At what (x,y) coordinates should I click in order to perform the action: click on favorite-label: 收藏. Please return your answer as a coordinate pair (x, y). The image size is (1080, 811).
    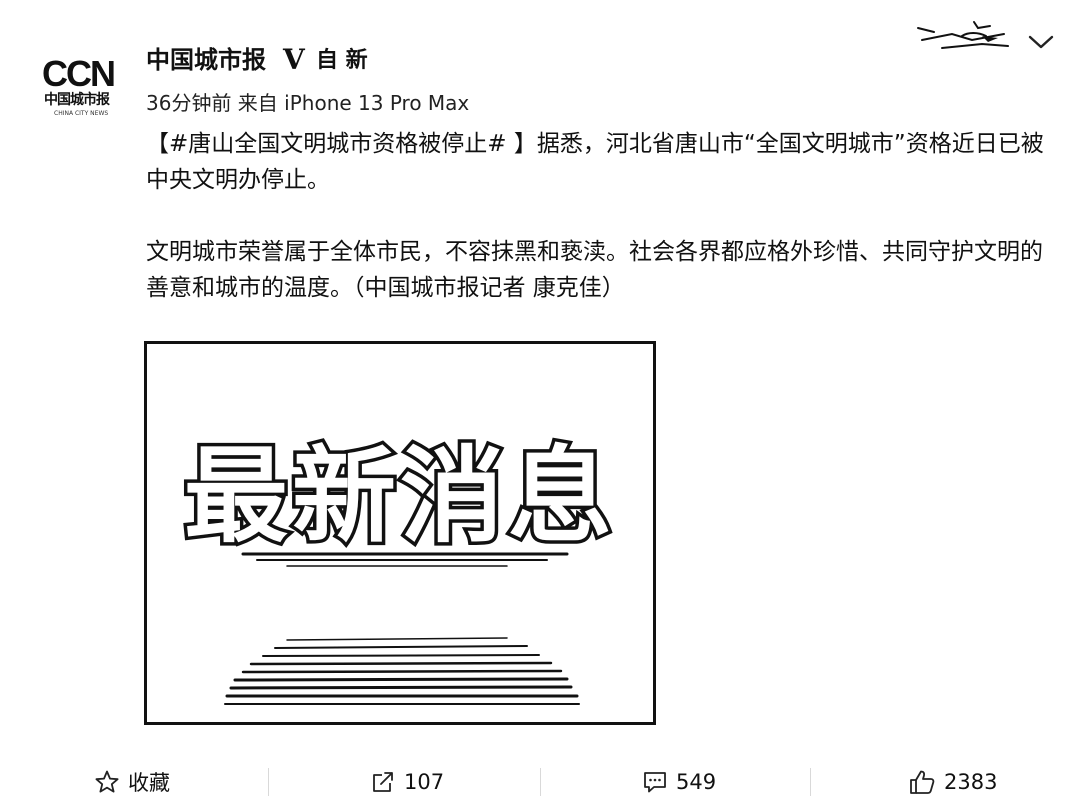
    Looking at the image, I should click on (149, 783).